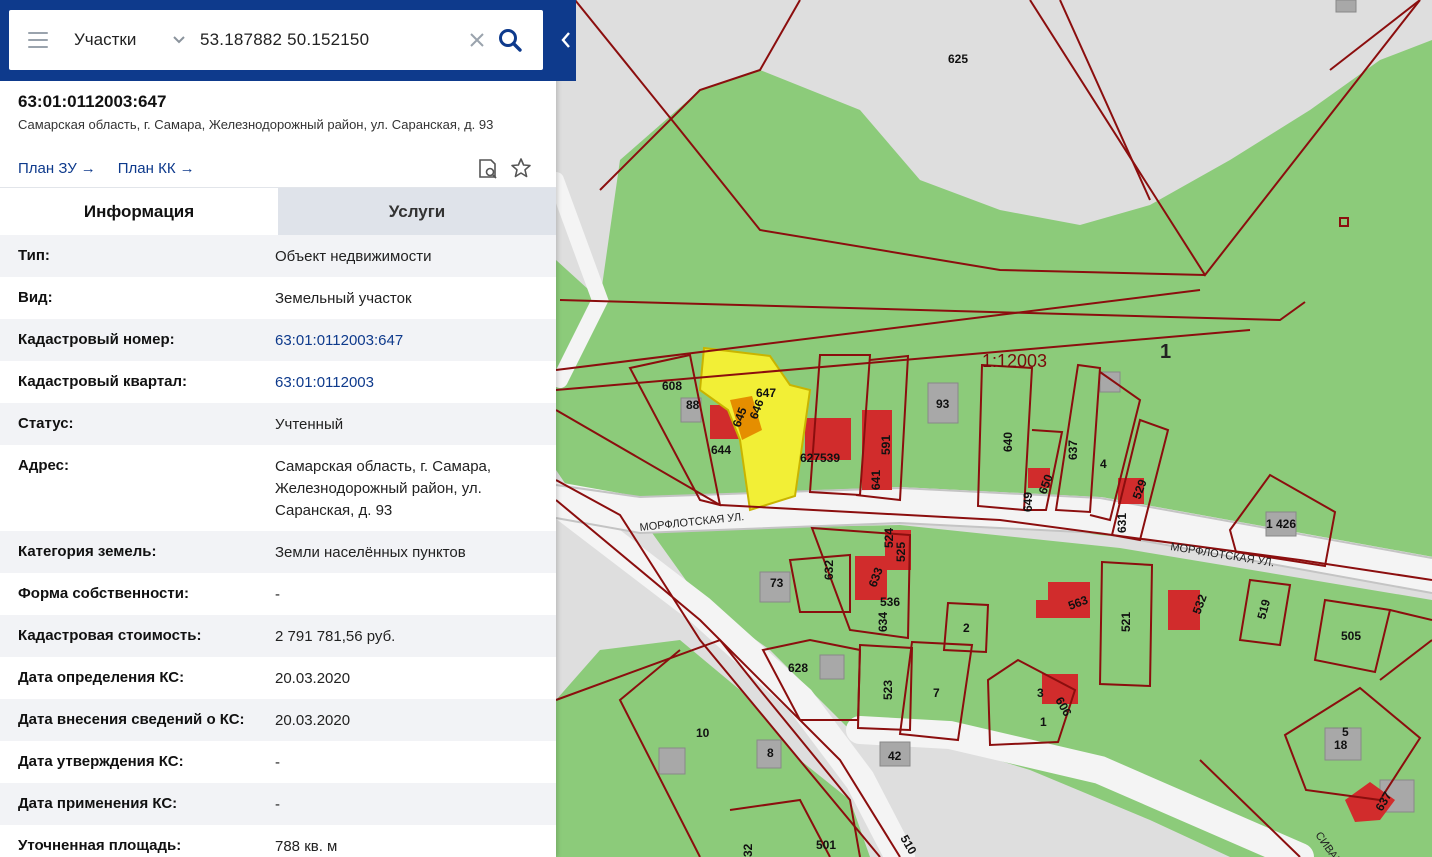 The width and height of the screenshot is (1432, 857). Describe the element at coordinates (1165, 352) in the screenshot. I see `big-label: 1` at that location.